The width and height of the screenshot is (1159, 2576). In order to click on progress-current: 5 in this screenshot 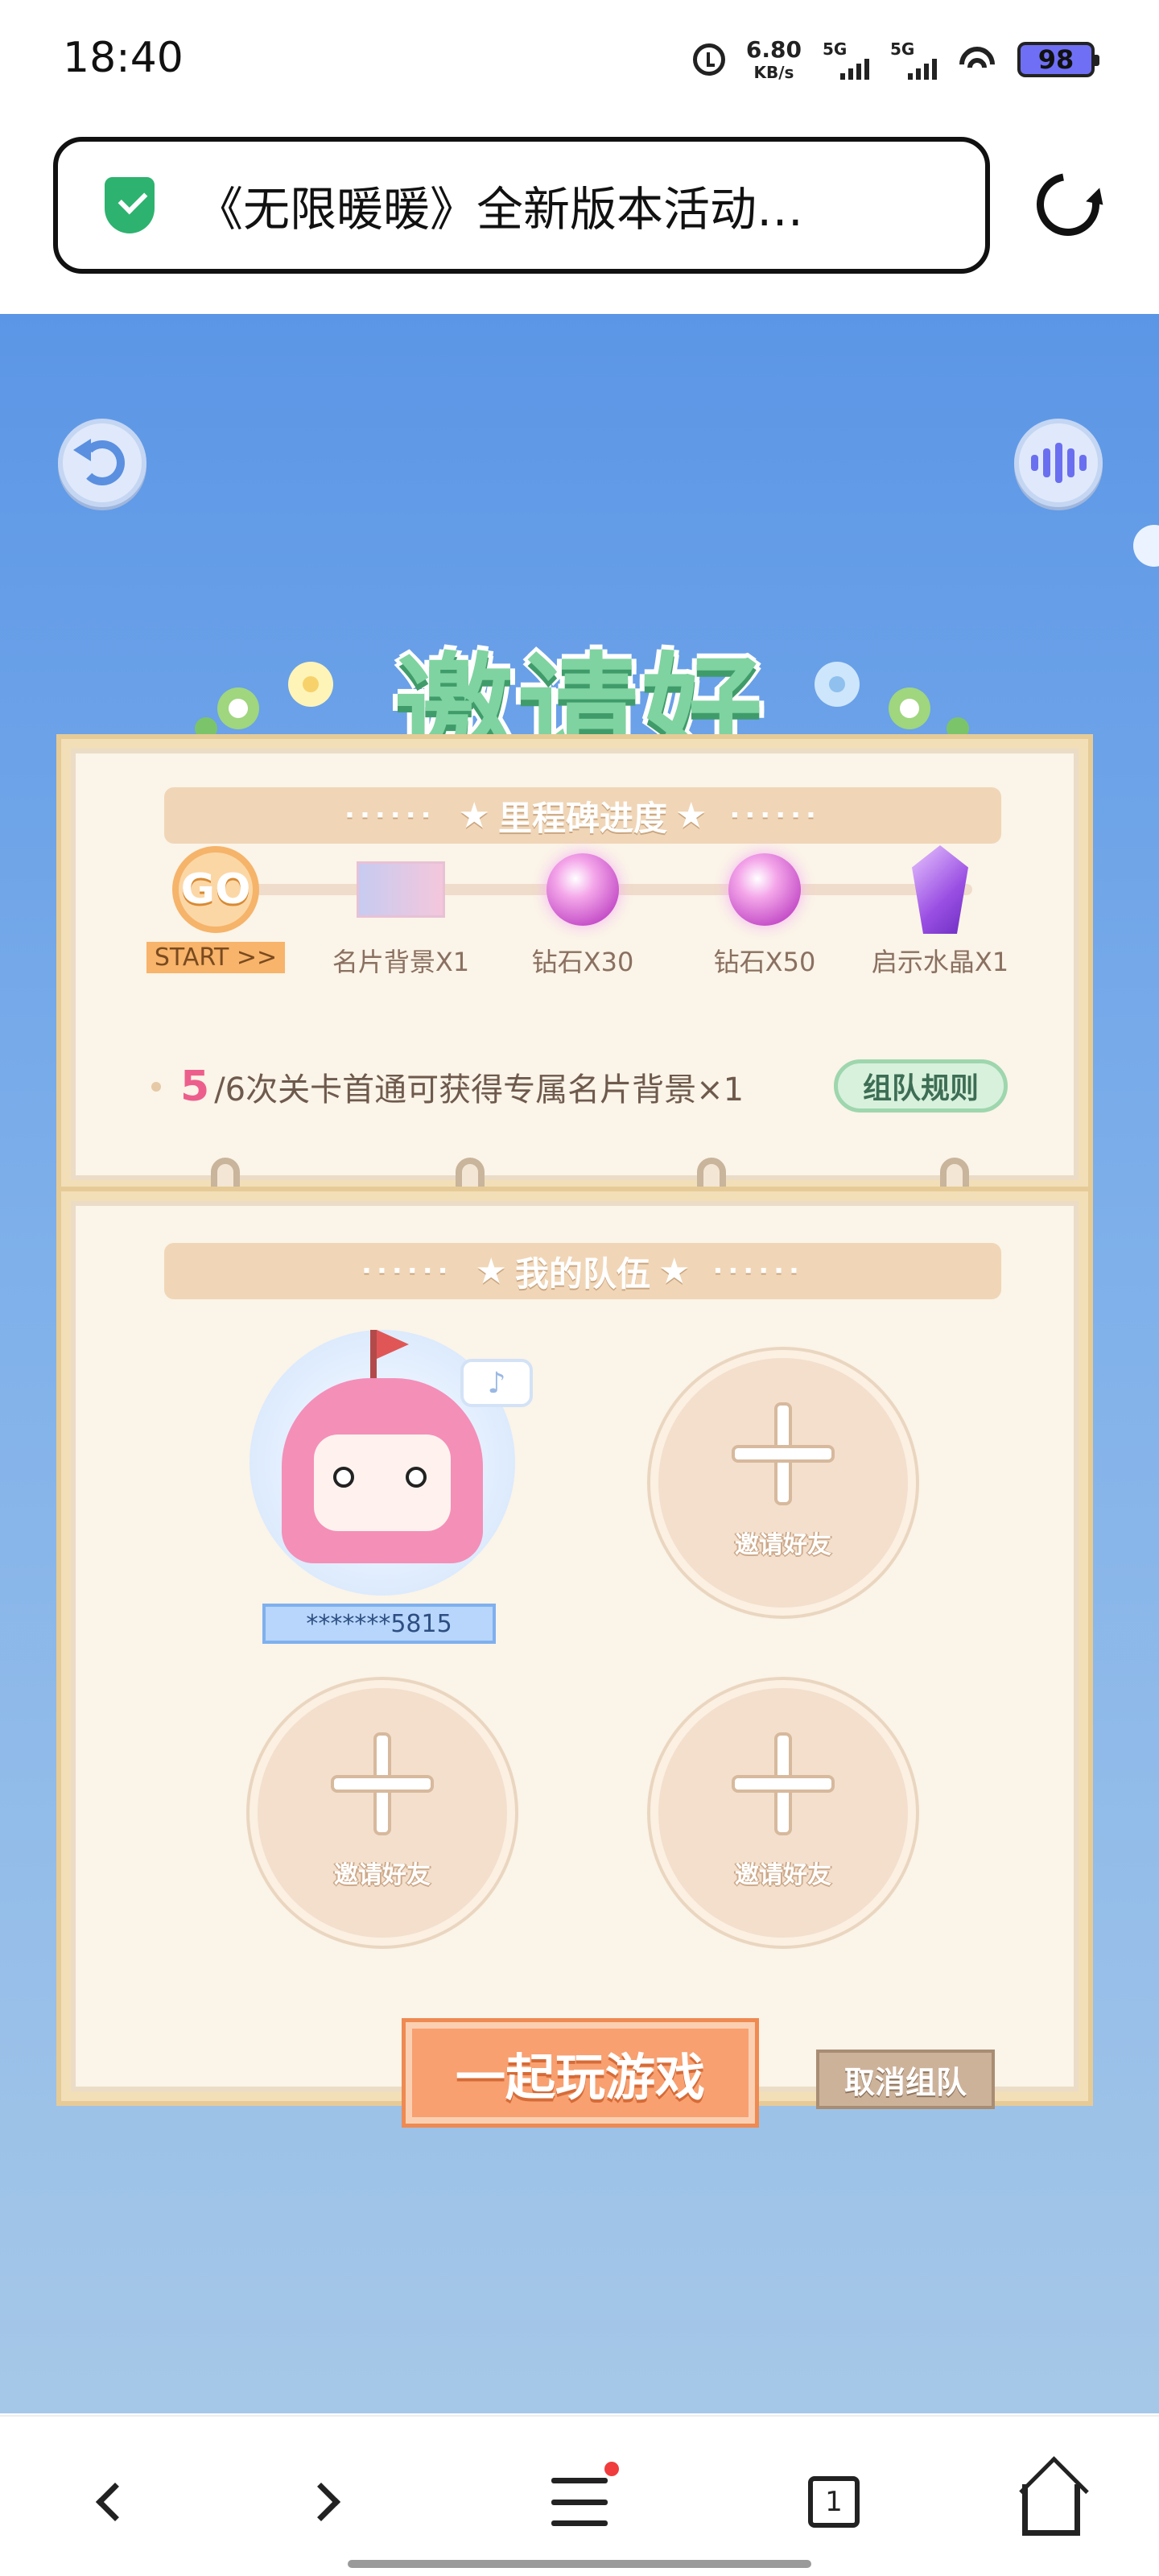, I will do `click(195, 1087)`.